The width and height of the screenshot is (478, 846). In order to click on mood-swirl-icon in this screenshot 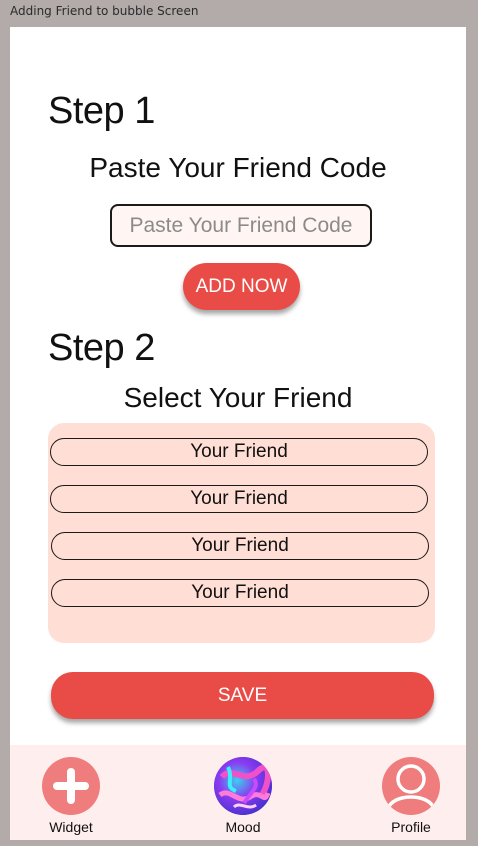, I will do `click(243, 786)`.